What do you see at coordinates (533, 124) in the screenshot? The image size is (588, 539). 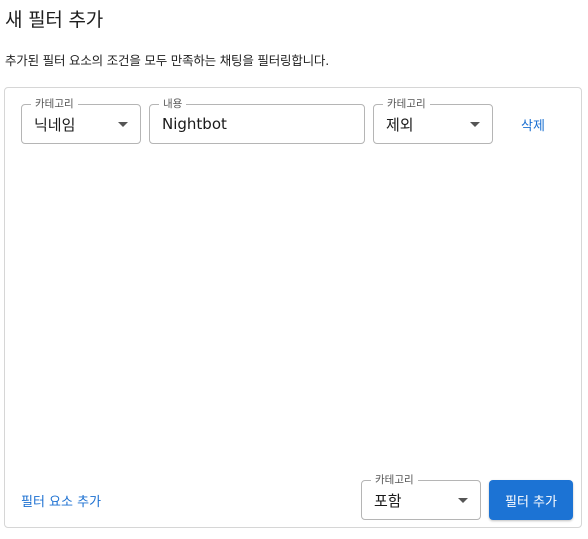 I see `delete-button: 삭제` at bounding box center [533, 124].